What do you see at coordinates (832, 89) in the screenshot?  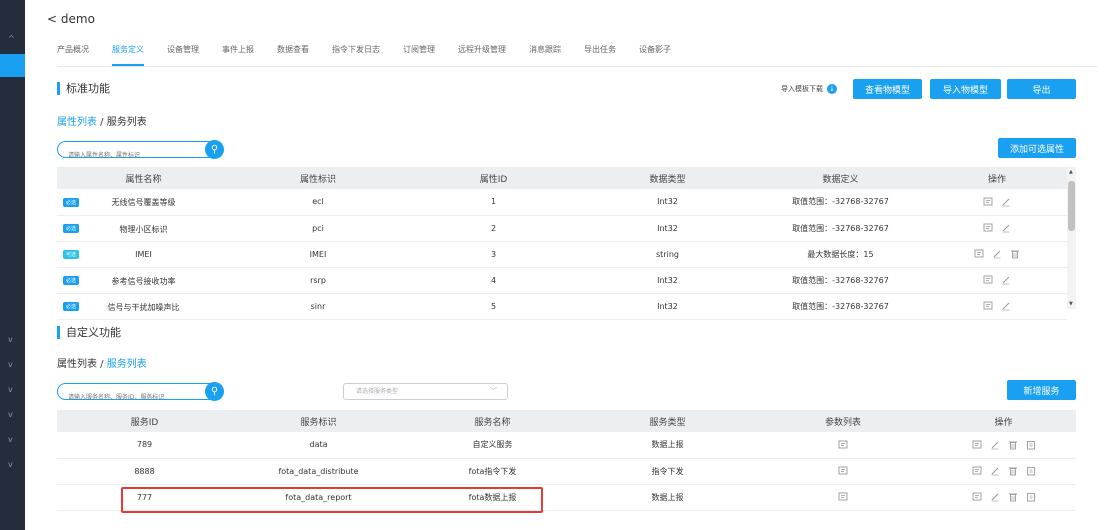 I see `download-icon: ↓` at bounding box center [832, 89].